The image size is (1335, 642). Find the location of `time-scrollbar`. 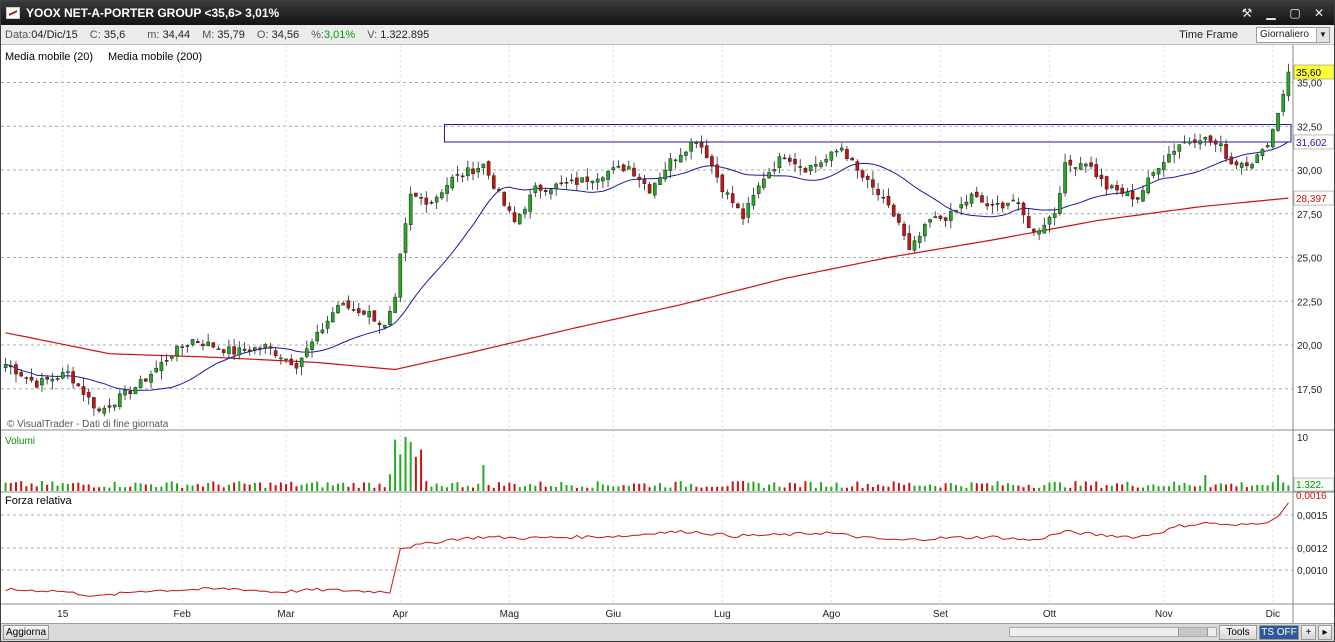

time-scrollbar is located at coordinates (1113, 632).